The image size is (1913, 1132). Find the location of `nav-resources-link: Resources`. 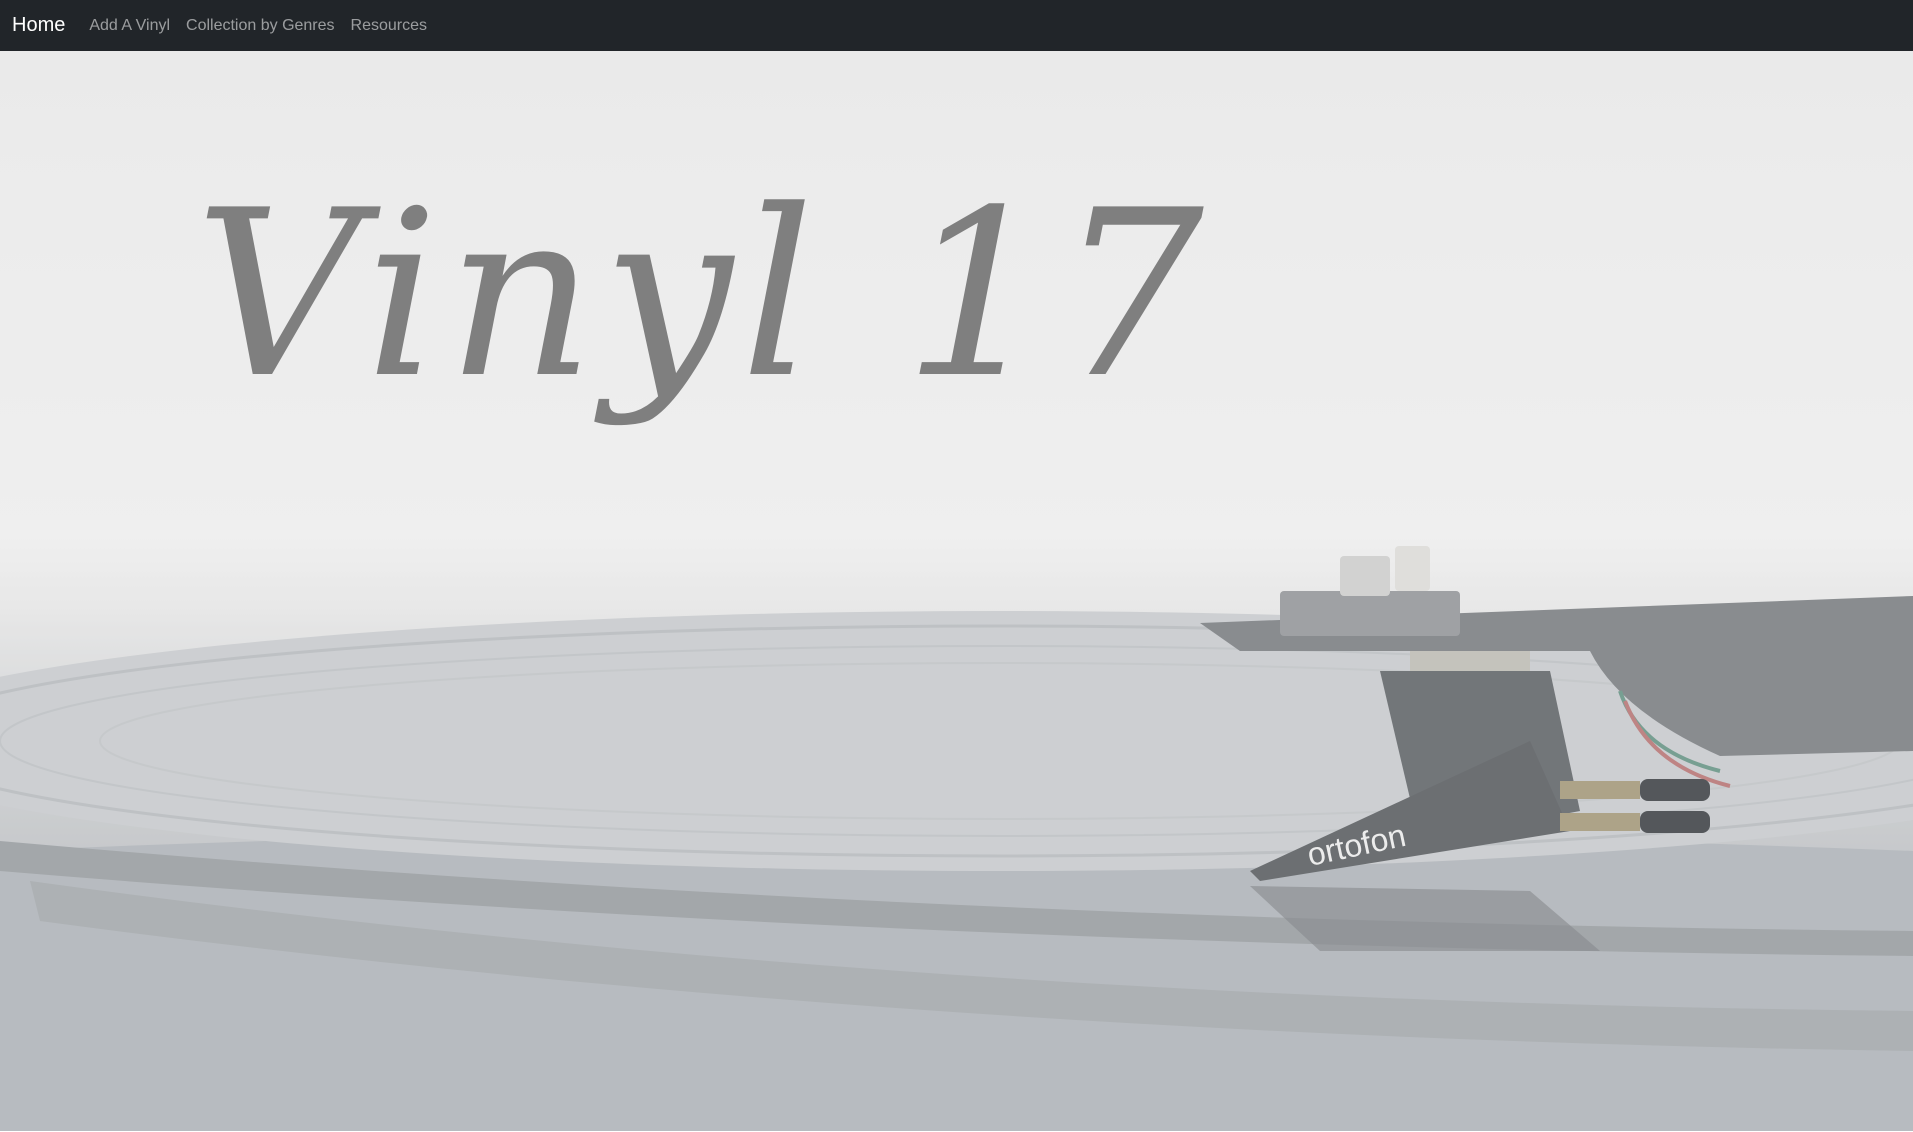

nav-resources-link: Resources is located at coordinates (389, 26).